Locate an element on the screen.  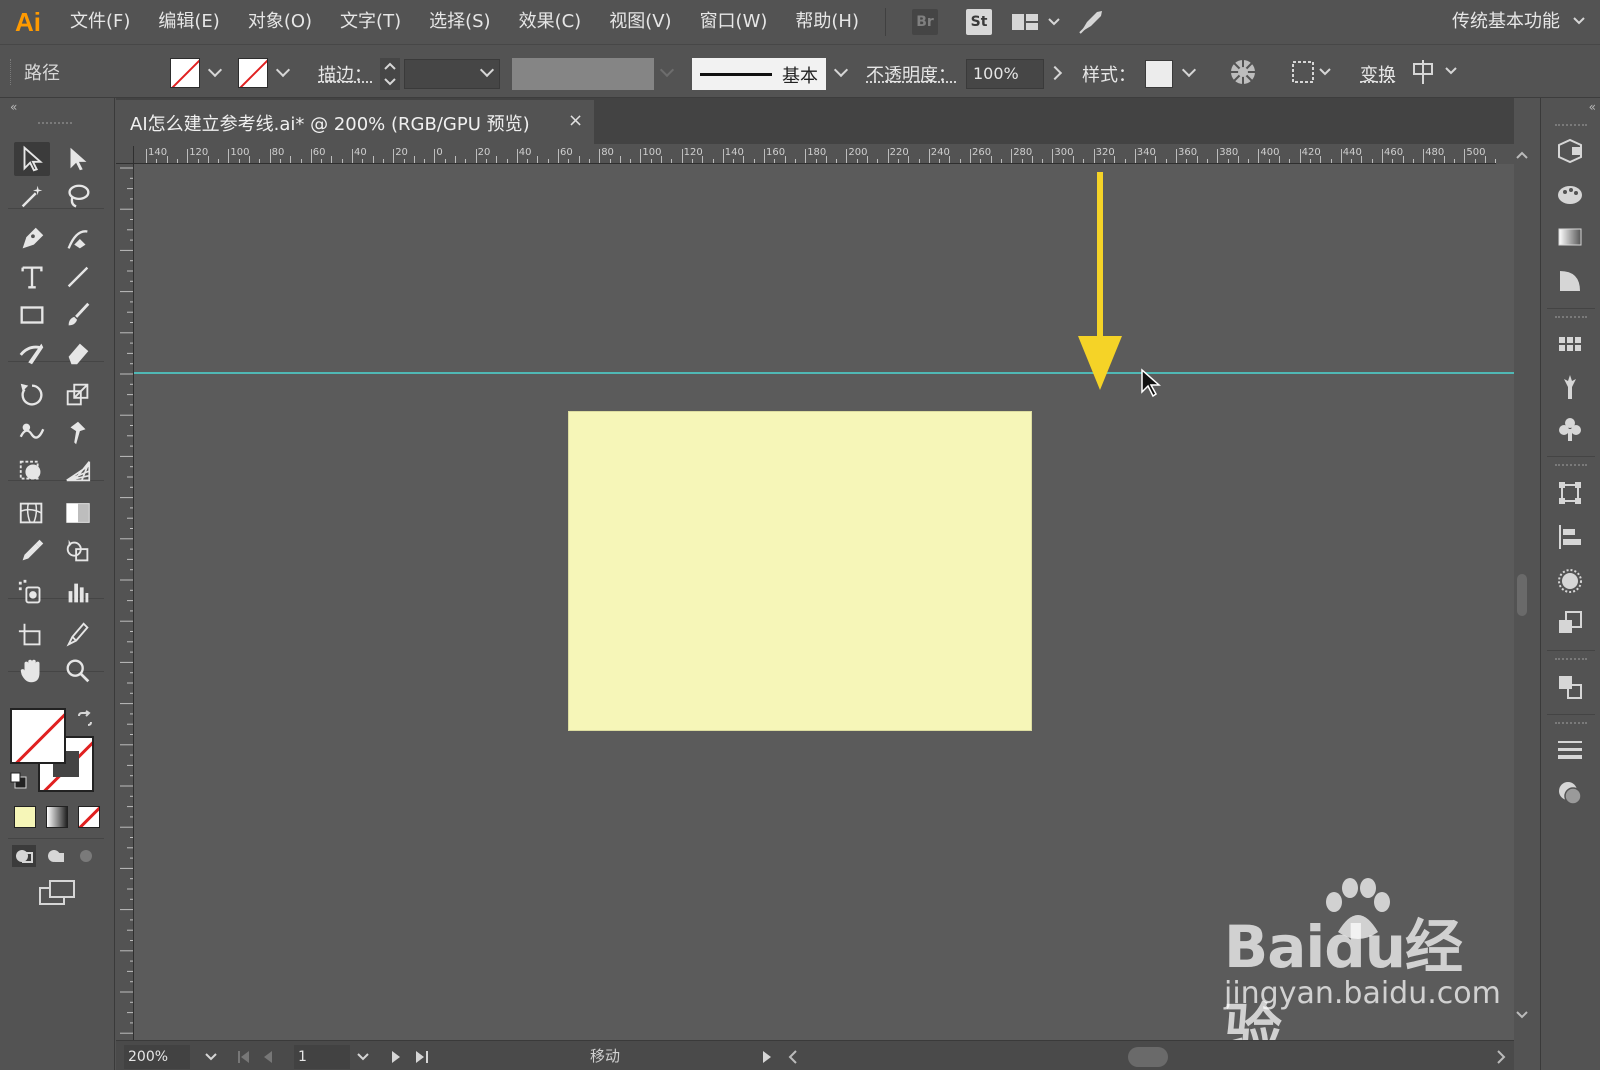
appearance-panel-button is located at coordinates (1570, 581).